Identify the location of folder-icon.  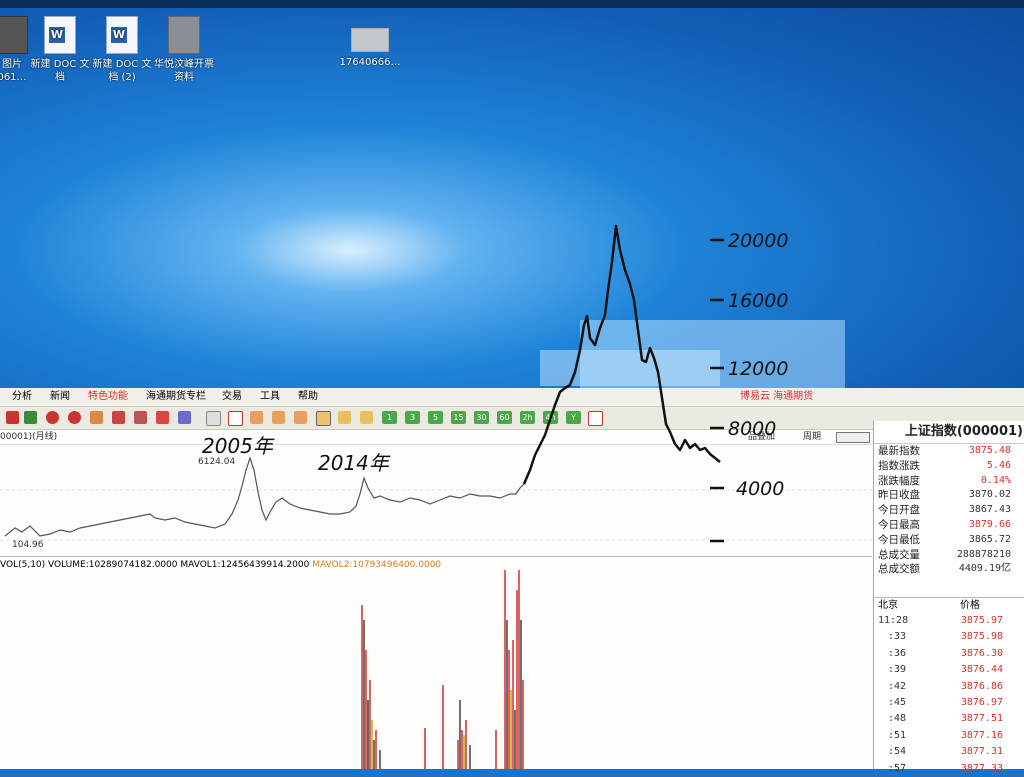
(184, 35).